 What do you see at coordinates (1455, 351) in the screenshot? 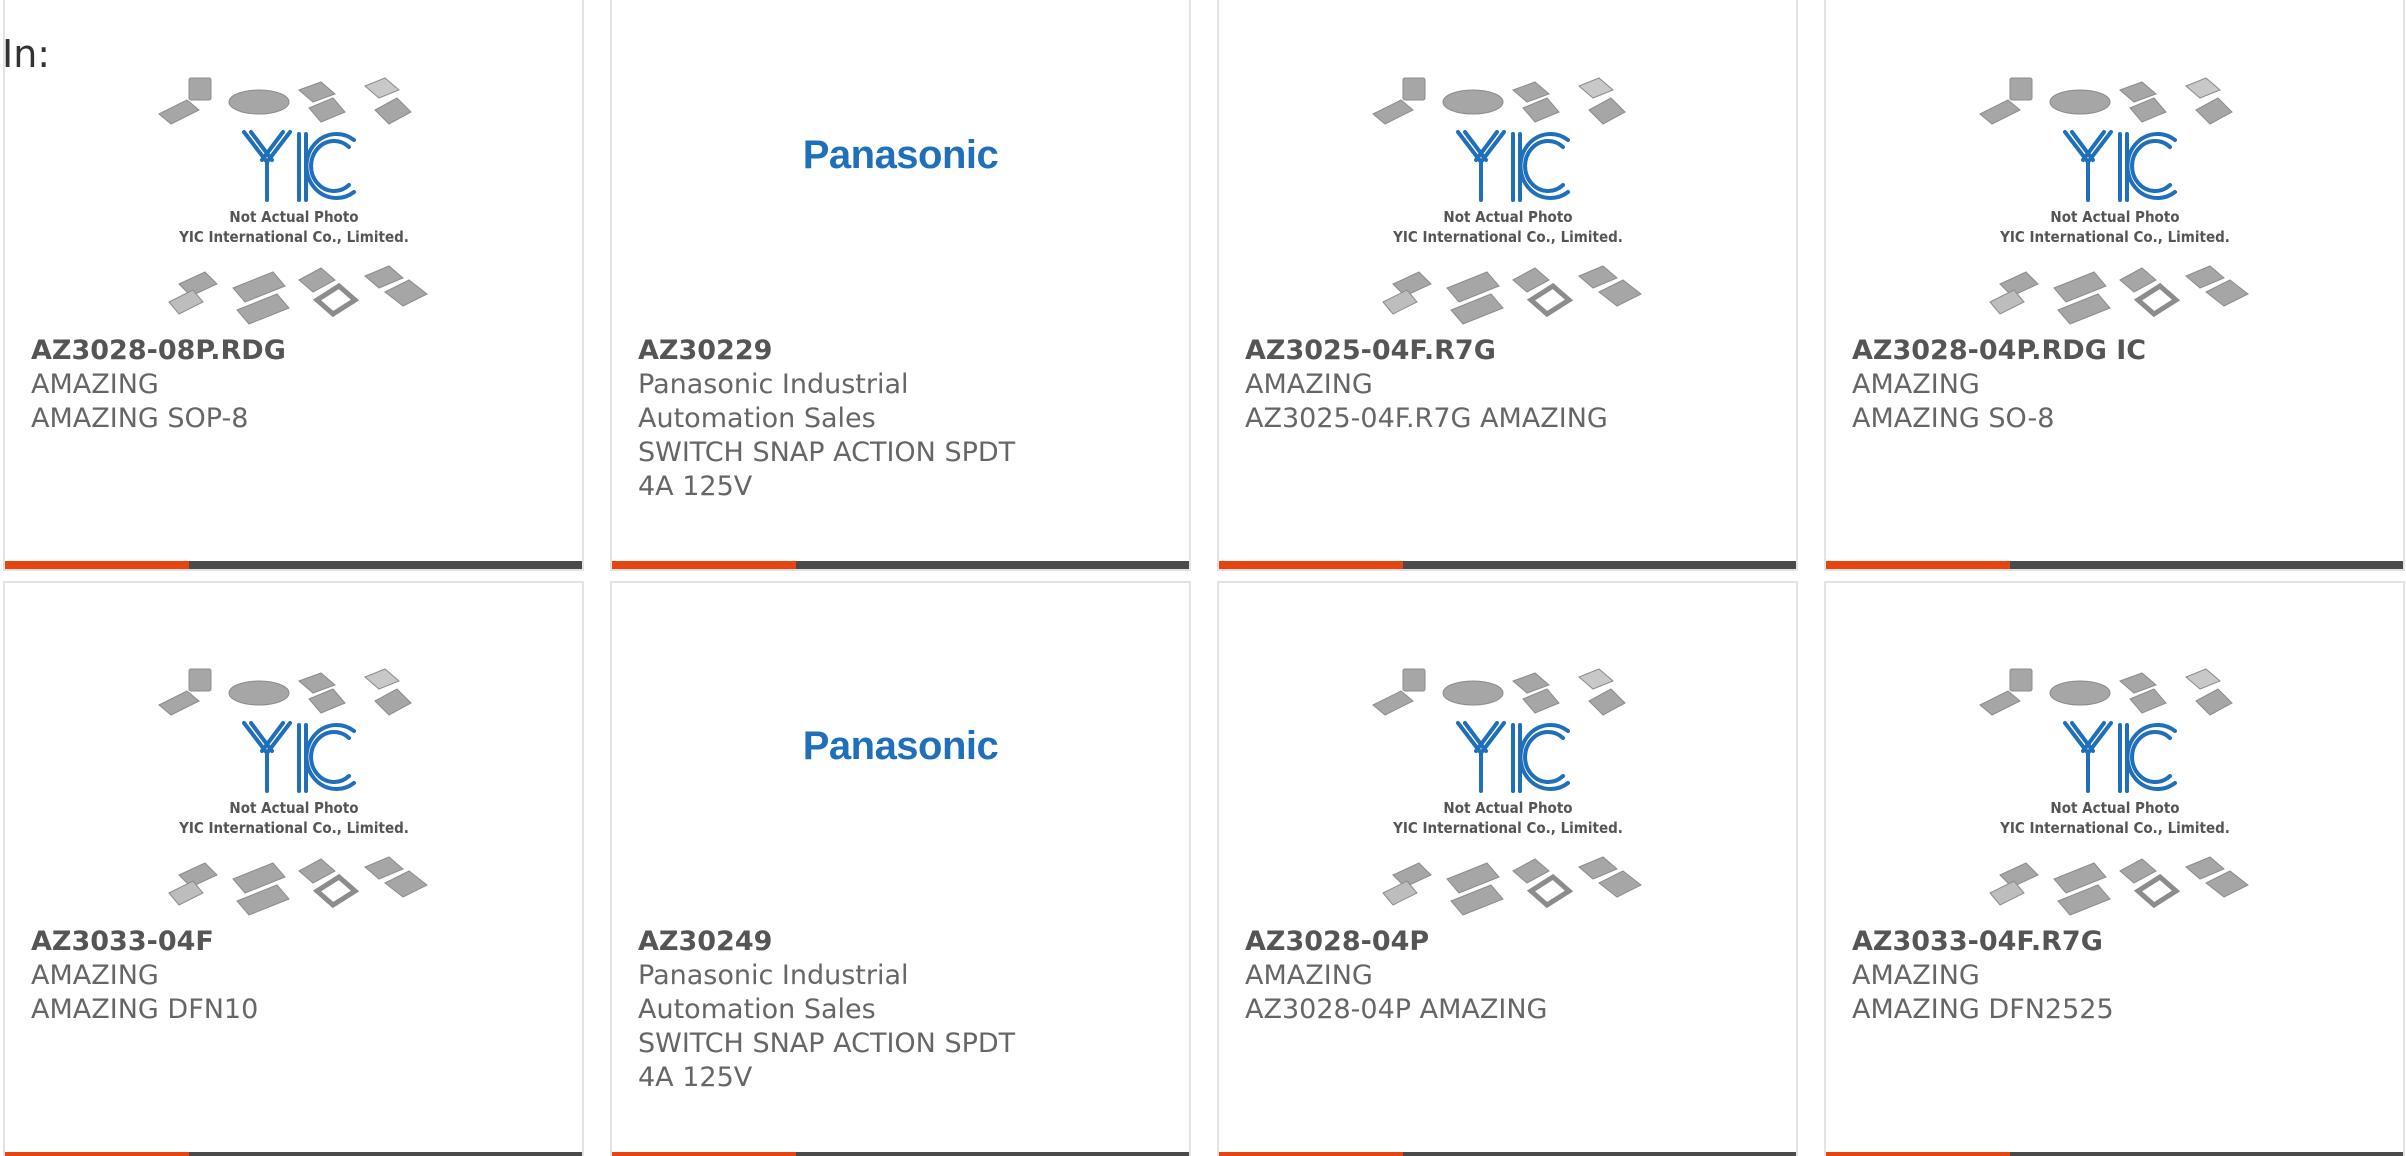
I see `part-number-link: AZ3025-04F.R7G` at bounding box center [1455, 351].